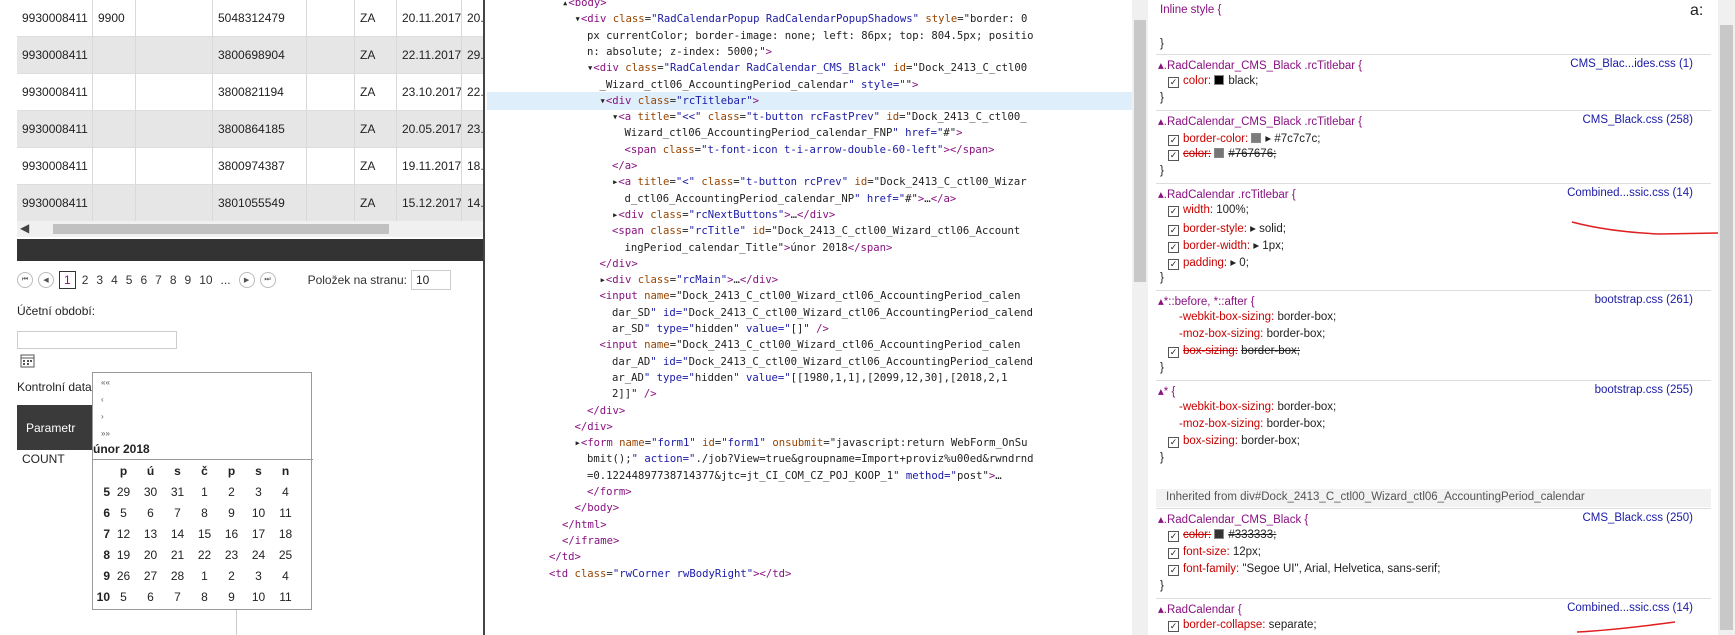 This screenshot has height=635, width=1735. I want to click on calendar-day: 19, so click(123, 555).